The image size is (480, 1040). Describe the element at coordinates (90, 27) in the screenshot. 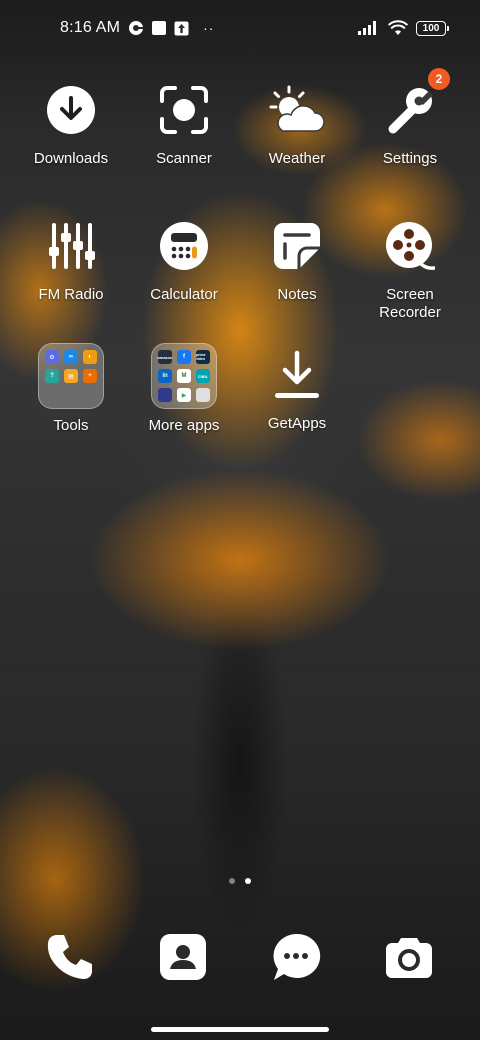

I see `status-time: 8:16 AM` at that location.